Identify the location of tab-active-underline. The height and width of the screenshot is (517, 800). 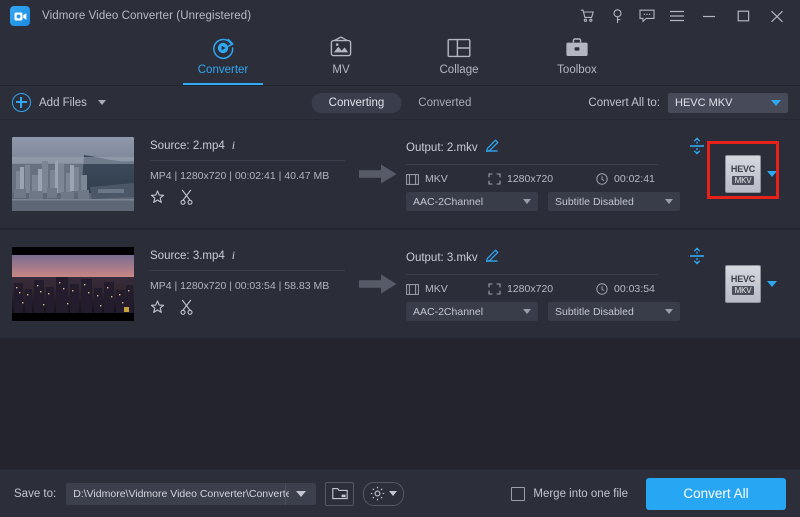
(223, 84).